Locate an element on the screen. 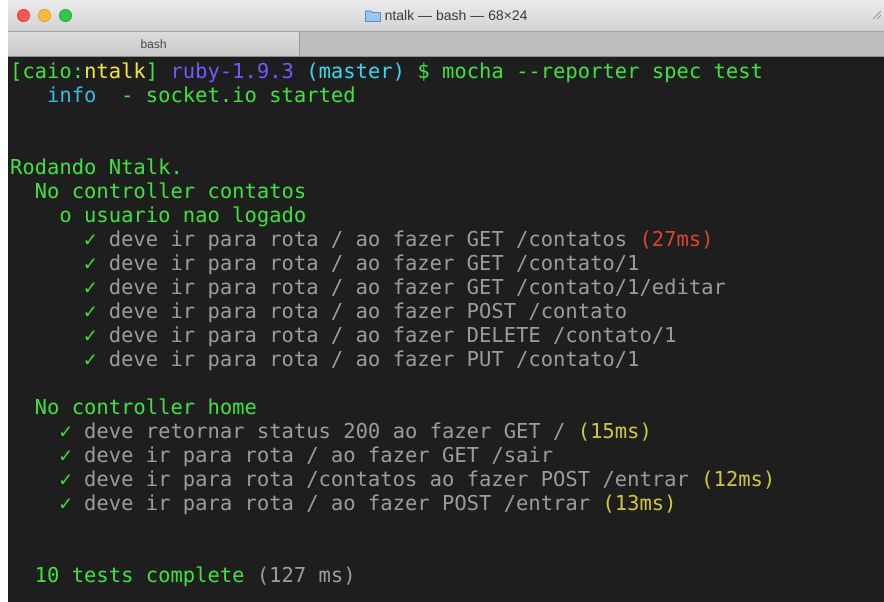 Image resolution: width=884 pixels, height=602 pixels. terminal-text: deve ir para rota / ao fazer GET /contato/1/editar is located at coordinates (417, 287).